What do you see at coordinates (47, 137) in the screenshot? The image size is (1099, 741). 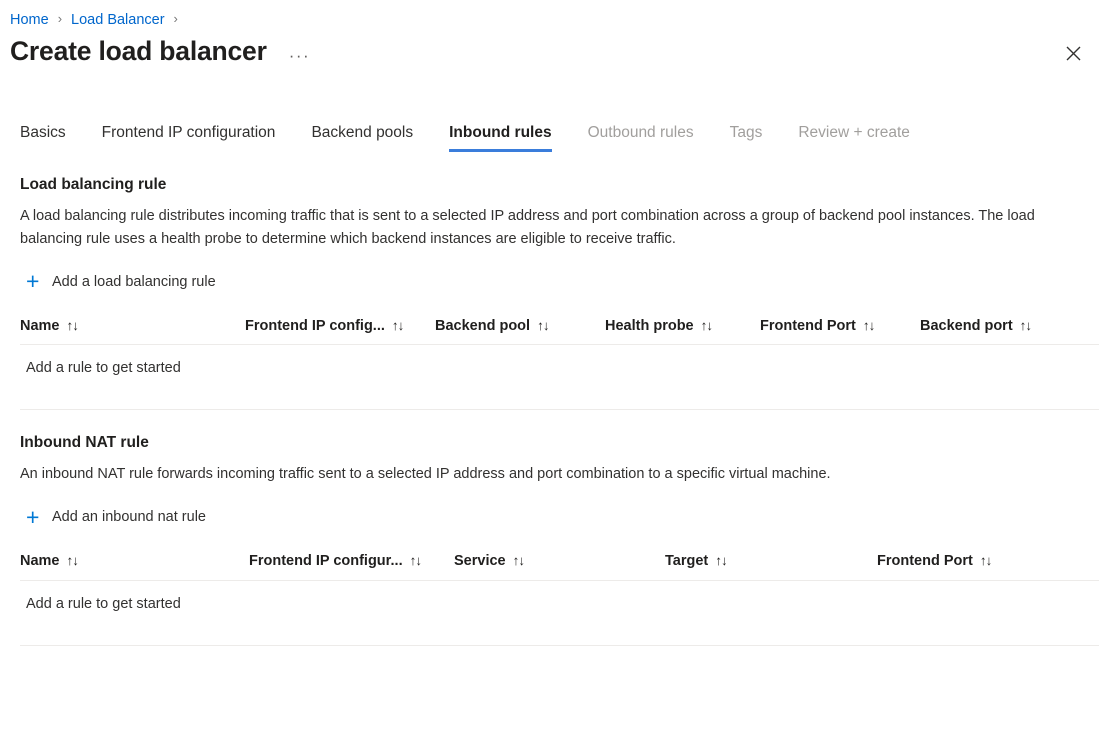 I see `tab-basics: Basics` at bounding box center [47, 137].